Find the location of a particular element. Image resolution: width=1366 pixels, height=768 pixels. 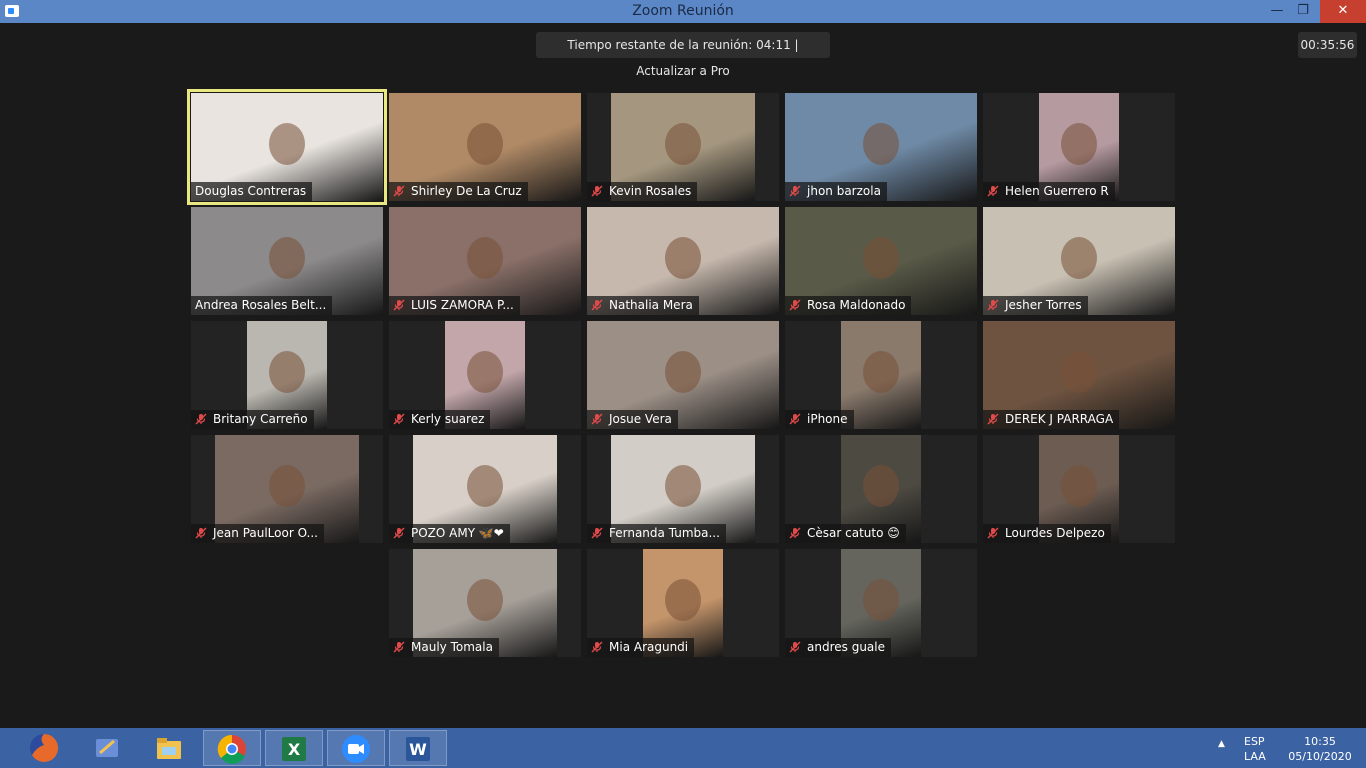

participant-tile: Britany Carreño is located at coordinates (287, 375).